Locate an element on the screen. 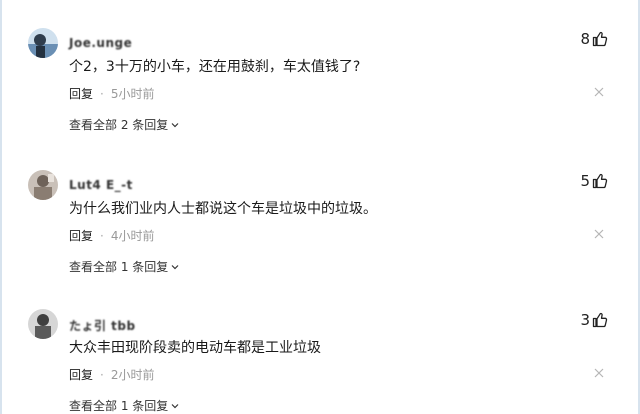 The height and width of the screenshot is (414, 640). like-count: 8 is located at coordinates (585, 39).